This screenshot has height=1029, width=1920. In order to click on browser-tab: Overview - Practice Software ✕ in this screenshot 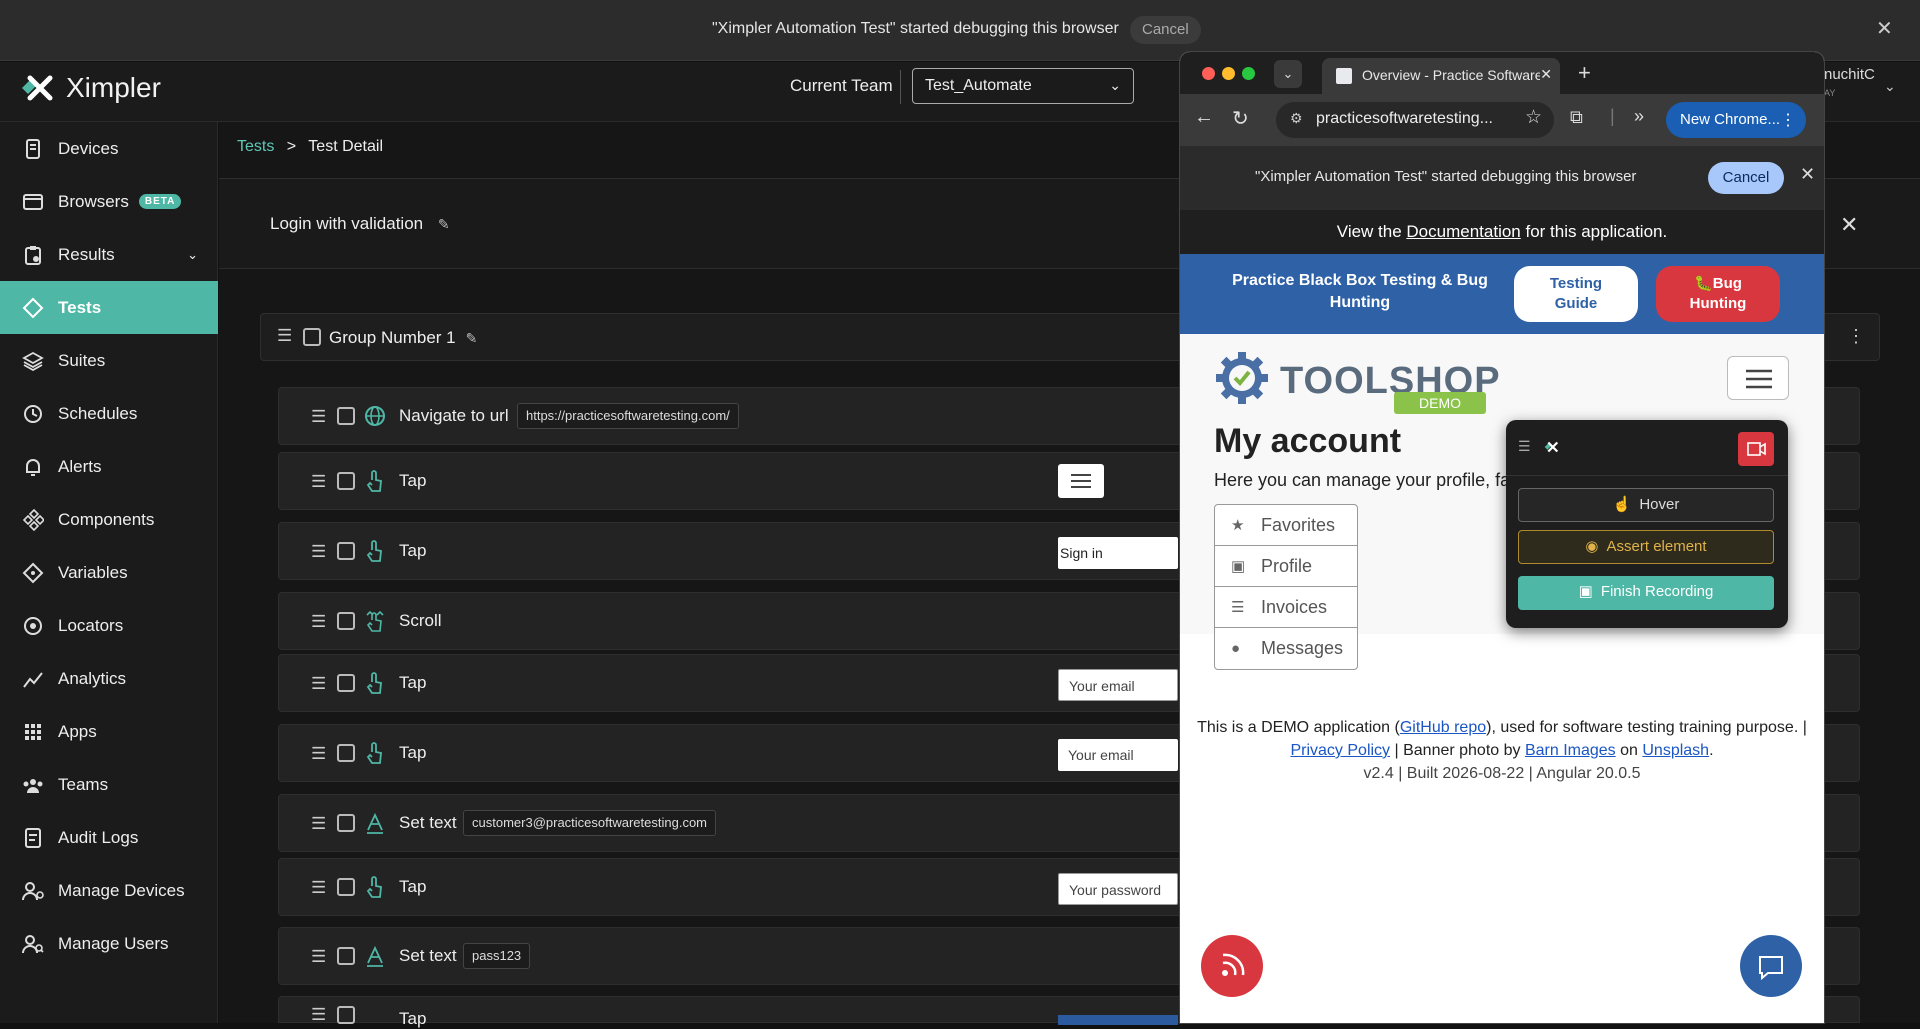, I will do `click(1441, 76)`.